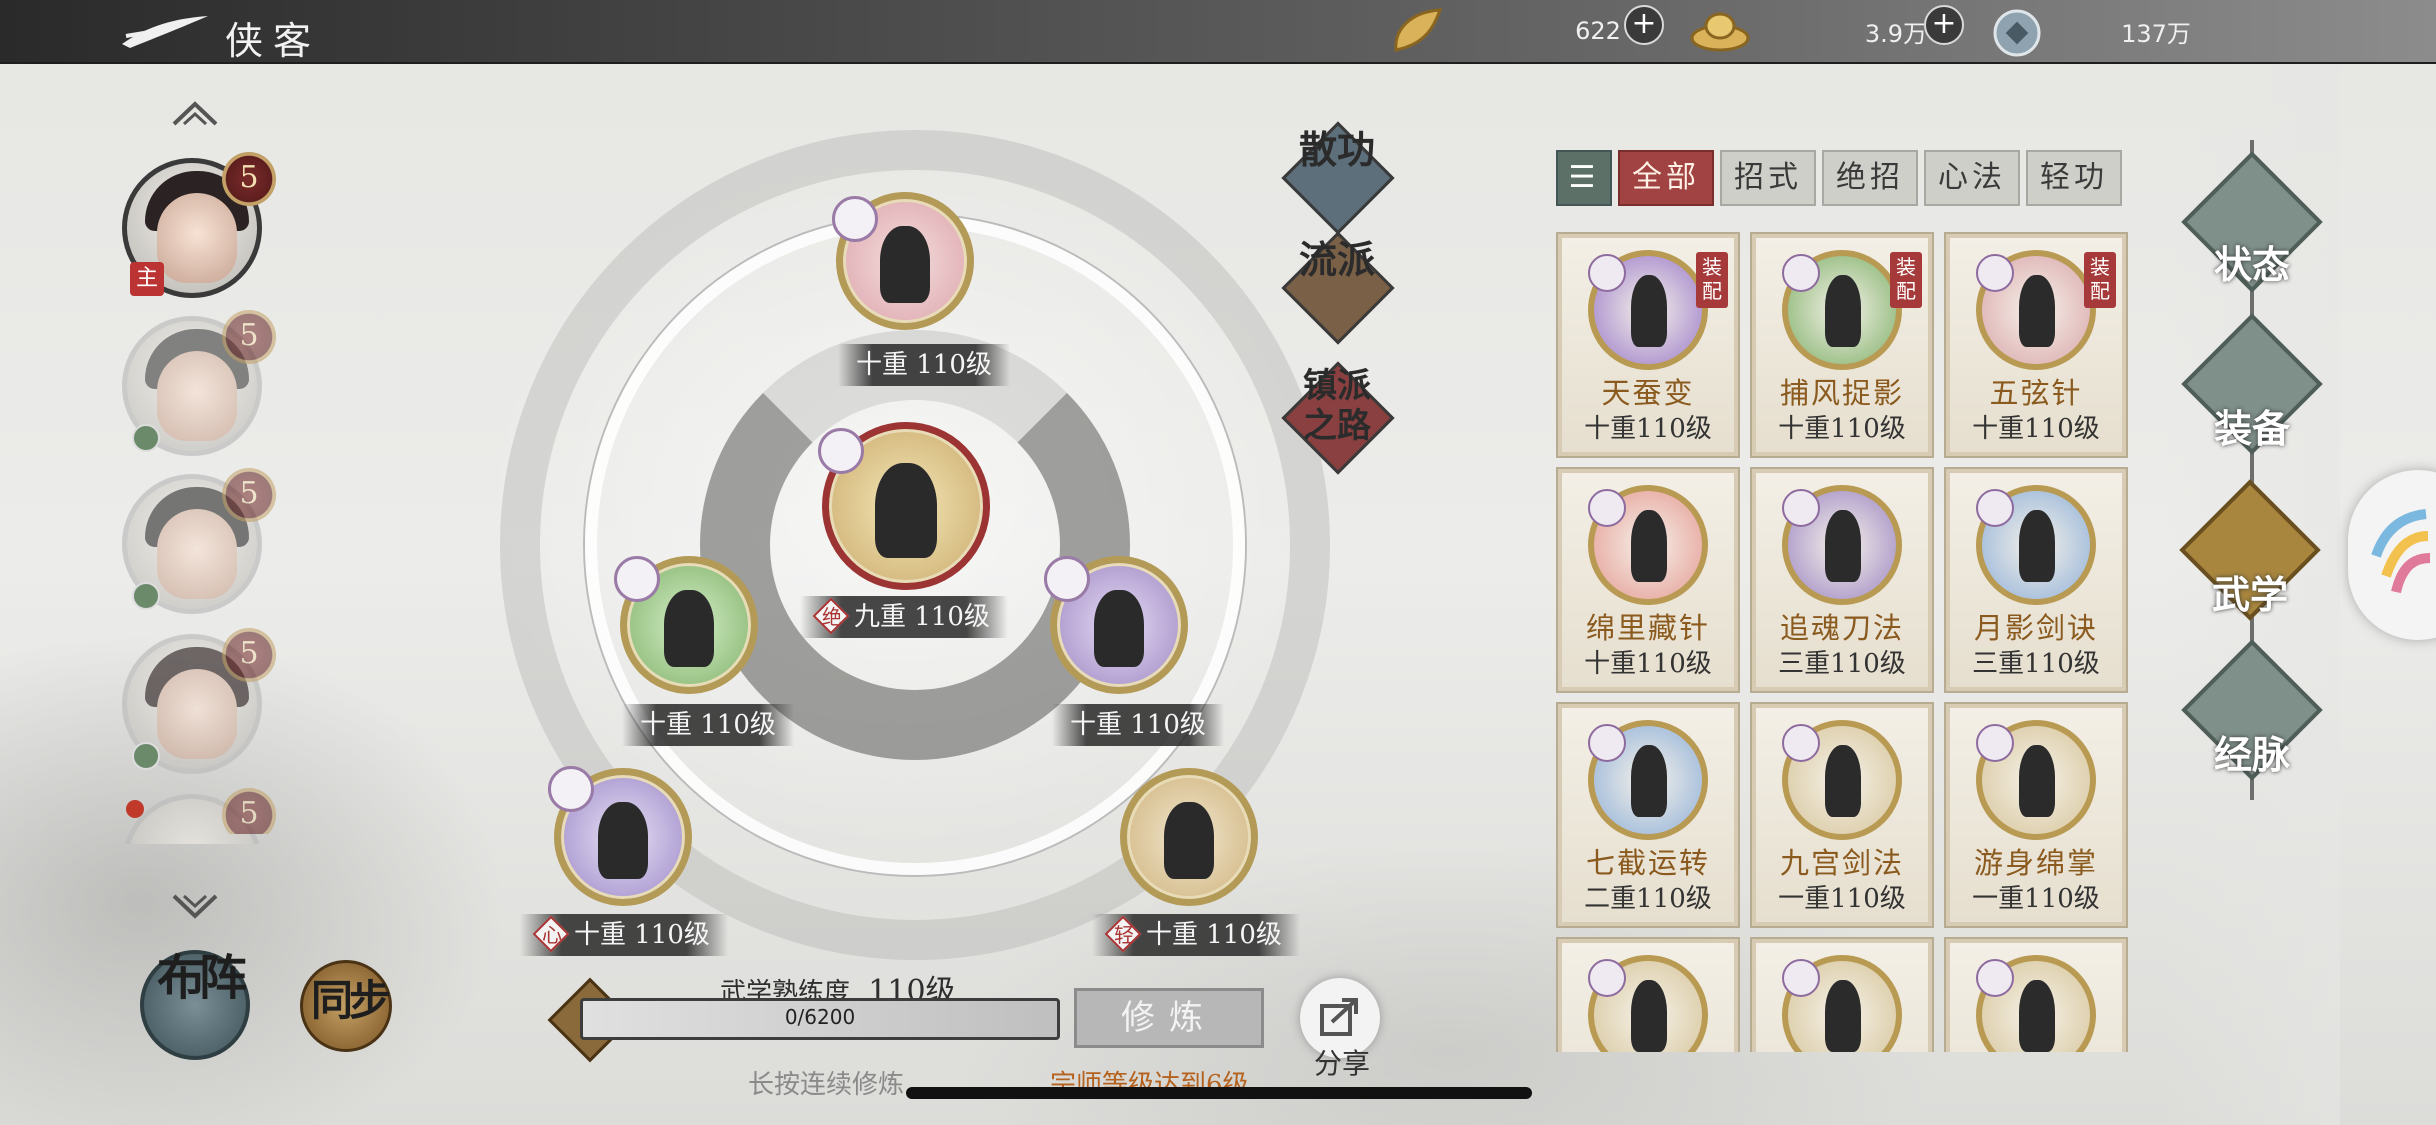  Describe the element at coordinates (201, 978) in the screenshot. I see `formation-label: 布阵` at that location.